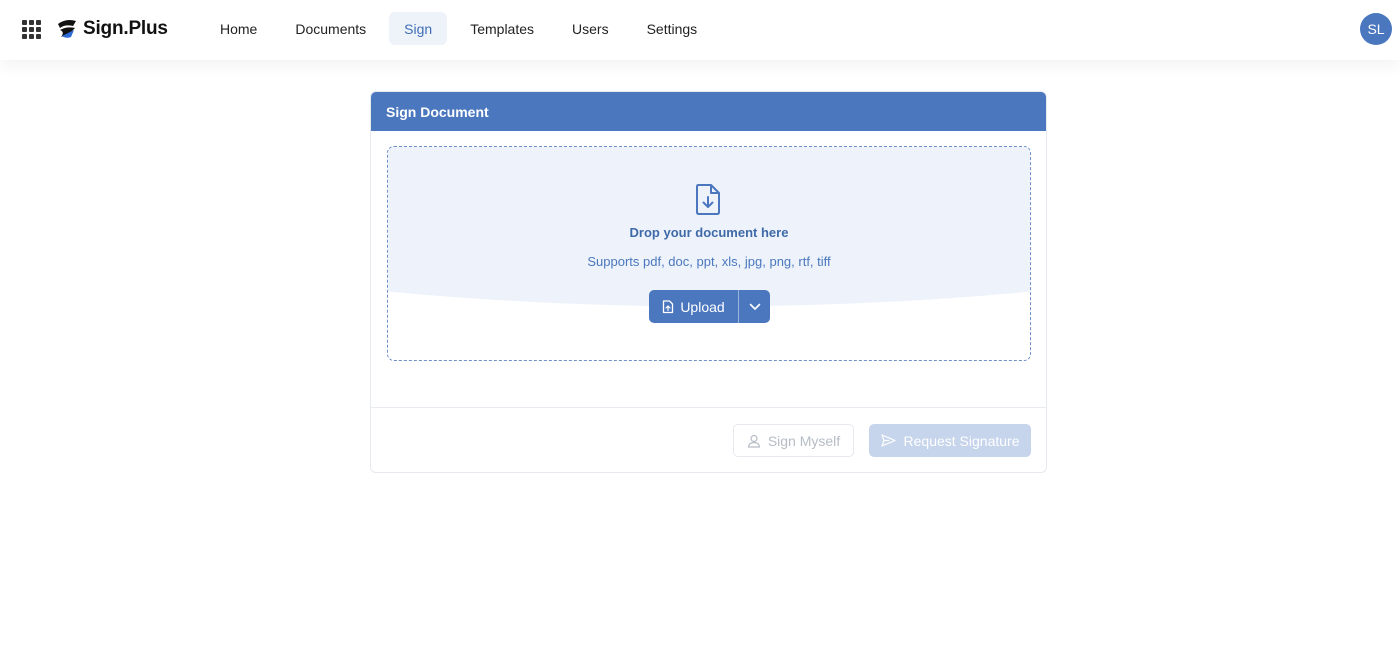  Describe the element at coordinates (1376, 29) in the screenshot. I see `user-avatar: SL` at that location.